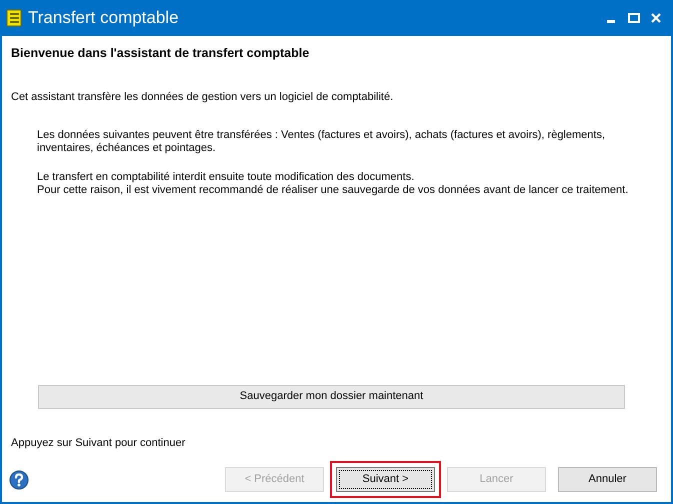  I want to click on wizard-button: Suivant >, so click(385, 479).